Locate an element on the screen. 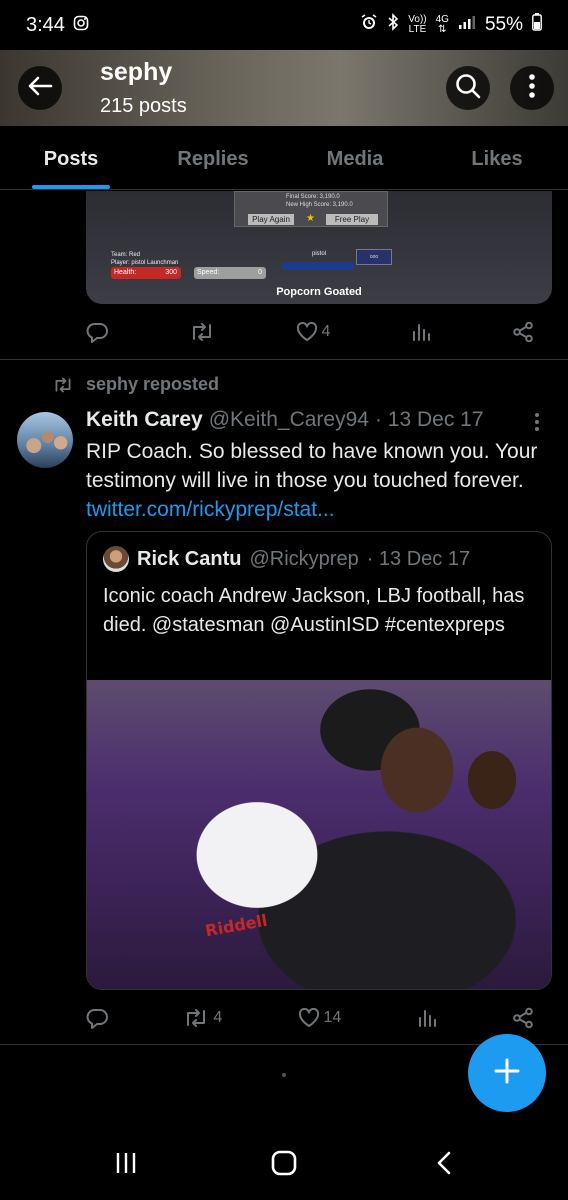 The width and height of the screenshot is (568, 1200). recent-apps-icon is located at coordinates (126, 1165).